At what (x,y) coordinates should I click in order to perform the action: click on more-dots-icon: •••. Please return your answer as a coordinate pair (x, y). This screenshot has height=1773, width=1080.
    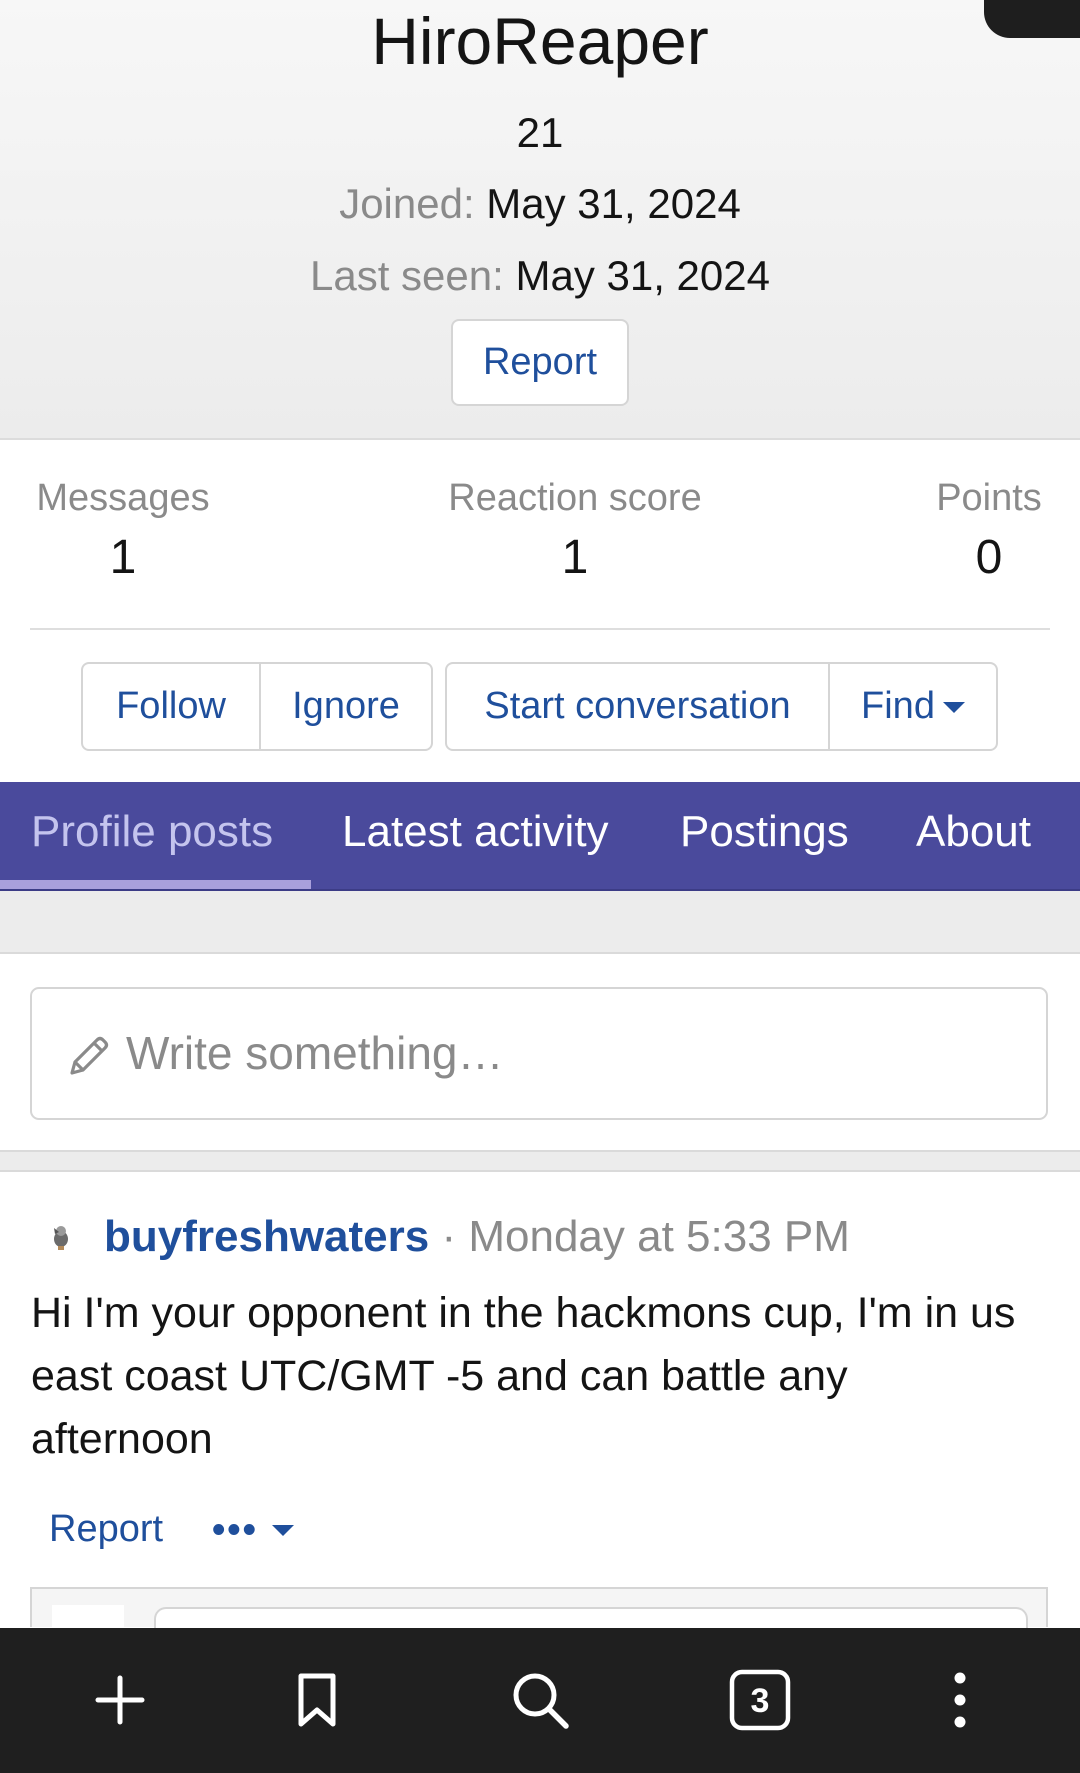
    Looking at the image, I should click on (235, 1530).